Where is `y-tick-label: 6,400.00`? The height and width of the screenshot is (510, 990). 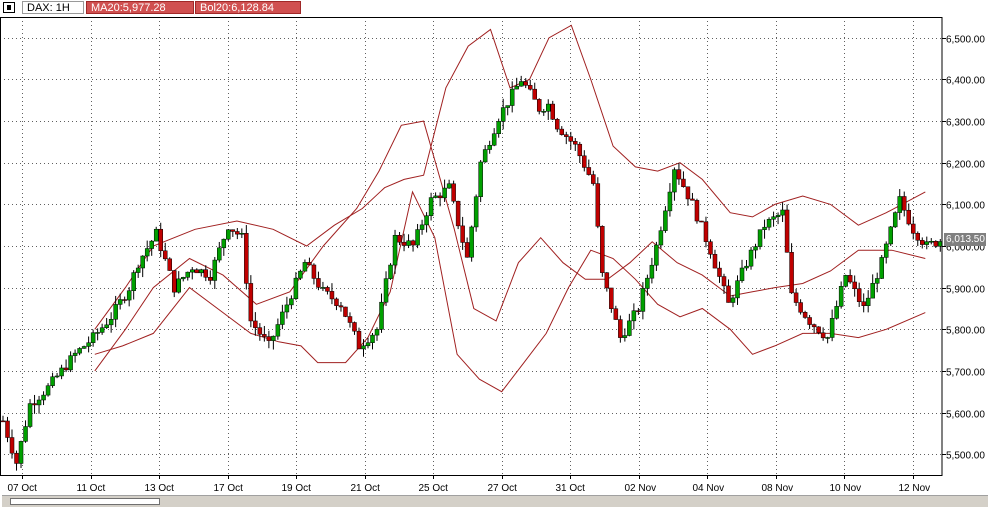 y-tick-label: 6,400.00 is located at coordinates (965, 81).